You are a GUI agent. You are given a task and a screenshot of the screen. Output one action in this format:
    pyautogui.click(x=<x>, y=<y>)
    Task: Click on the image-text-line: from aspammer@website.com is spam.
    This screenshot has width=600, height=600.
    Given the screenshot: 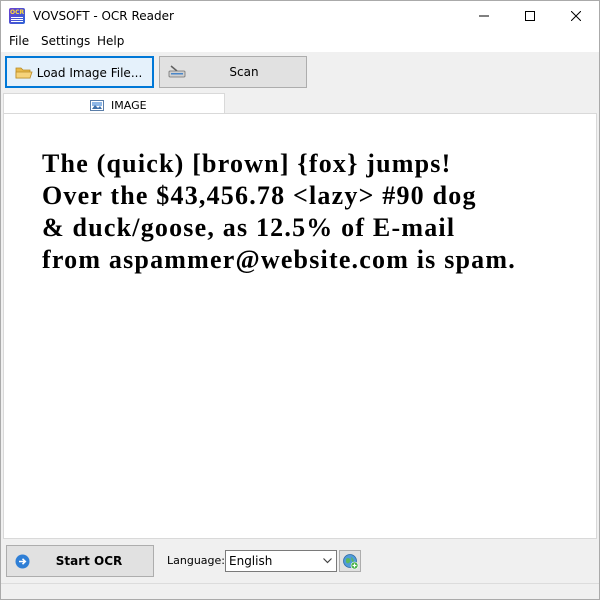 What is the action you would take?
    pyautogui.click(x=279, y=259)
    